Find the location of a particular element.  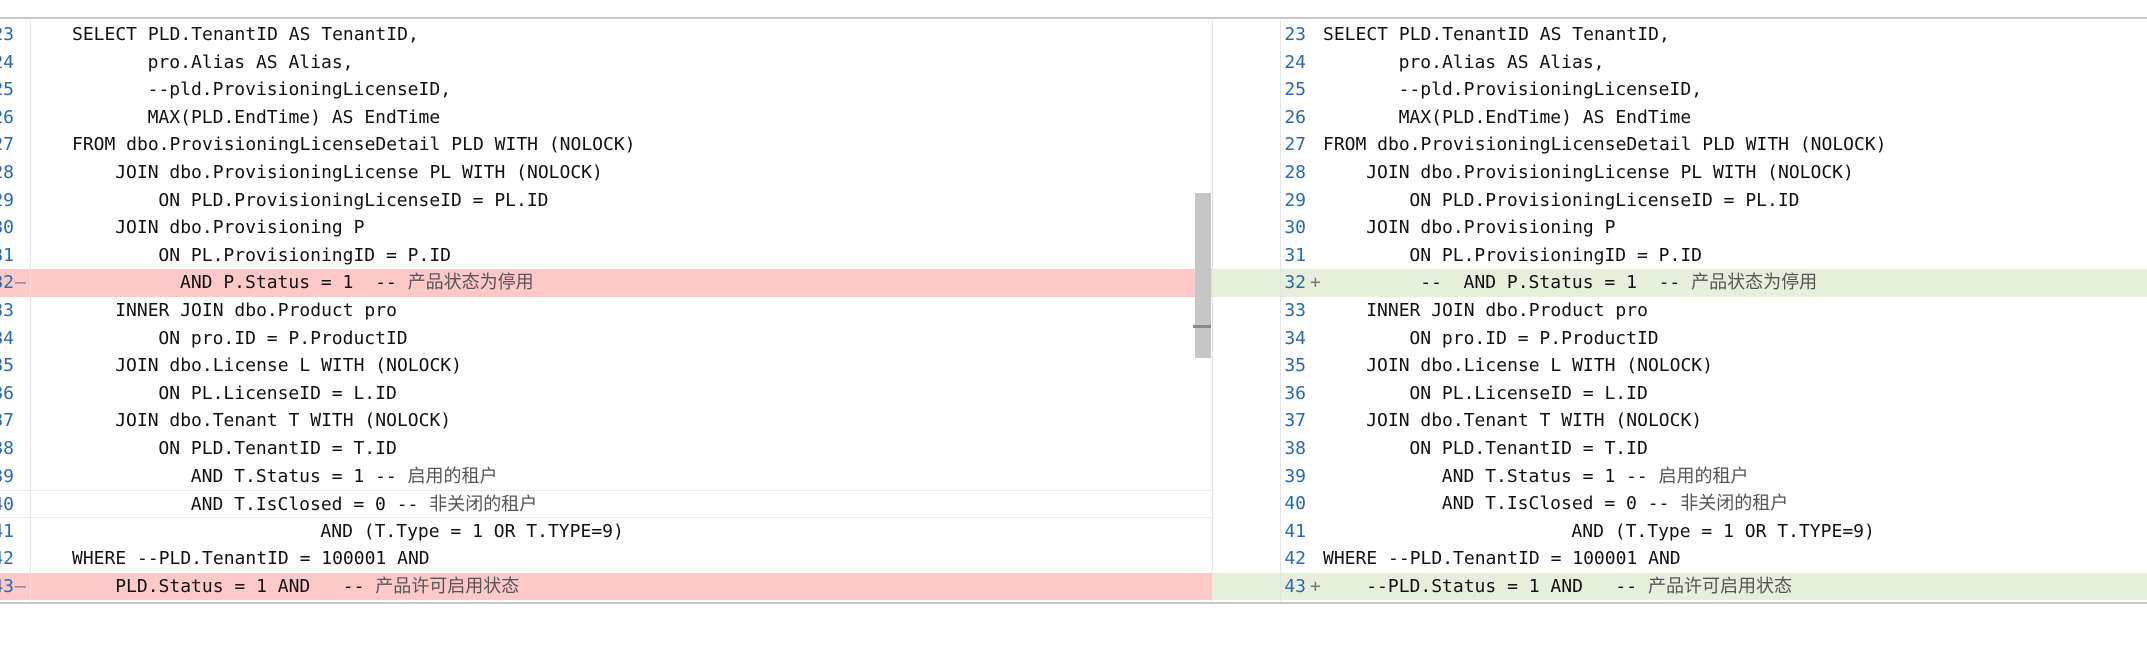

code-statement: AND T.IsClosed = 0 -- is located at coordinates (1561, 504).